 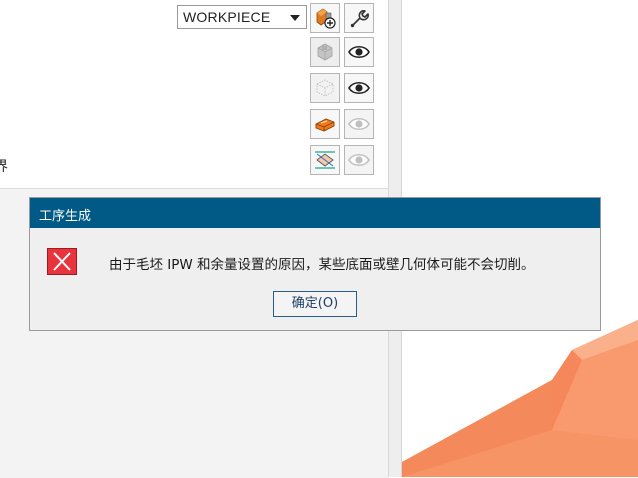 I want to click on wrench-icon, so click(x=359, y=19).